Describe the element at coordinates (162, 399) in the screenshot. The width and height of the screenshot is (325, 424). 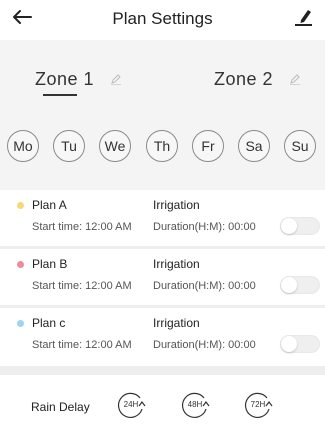
I see `rain-delay-row: Rain Delay 24H 48H 72H` at that location.